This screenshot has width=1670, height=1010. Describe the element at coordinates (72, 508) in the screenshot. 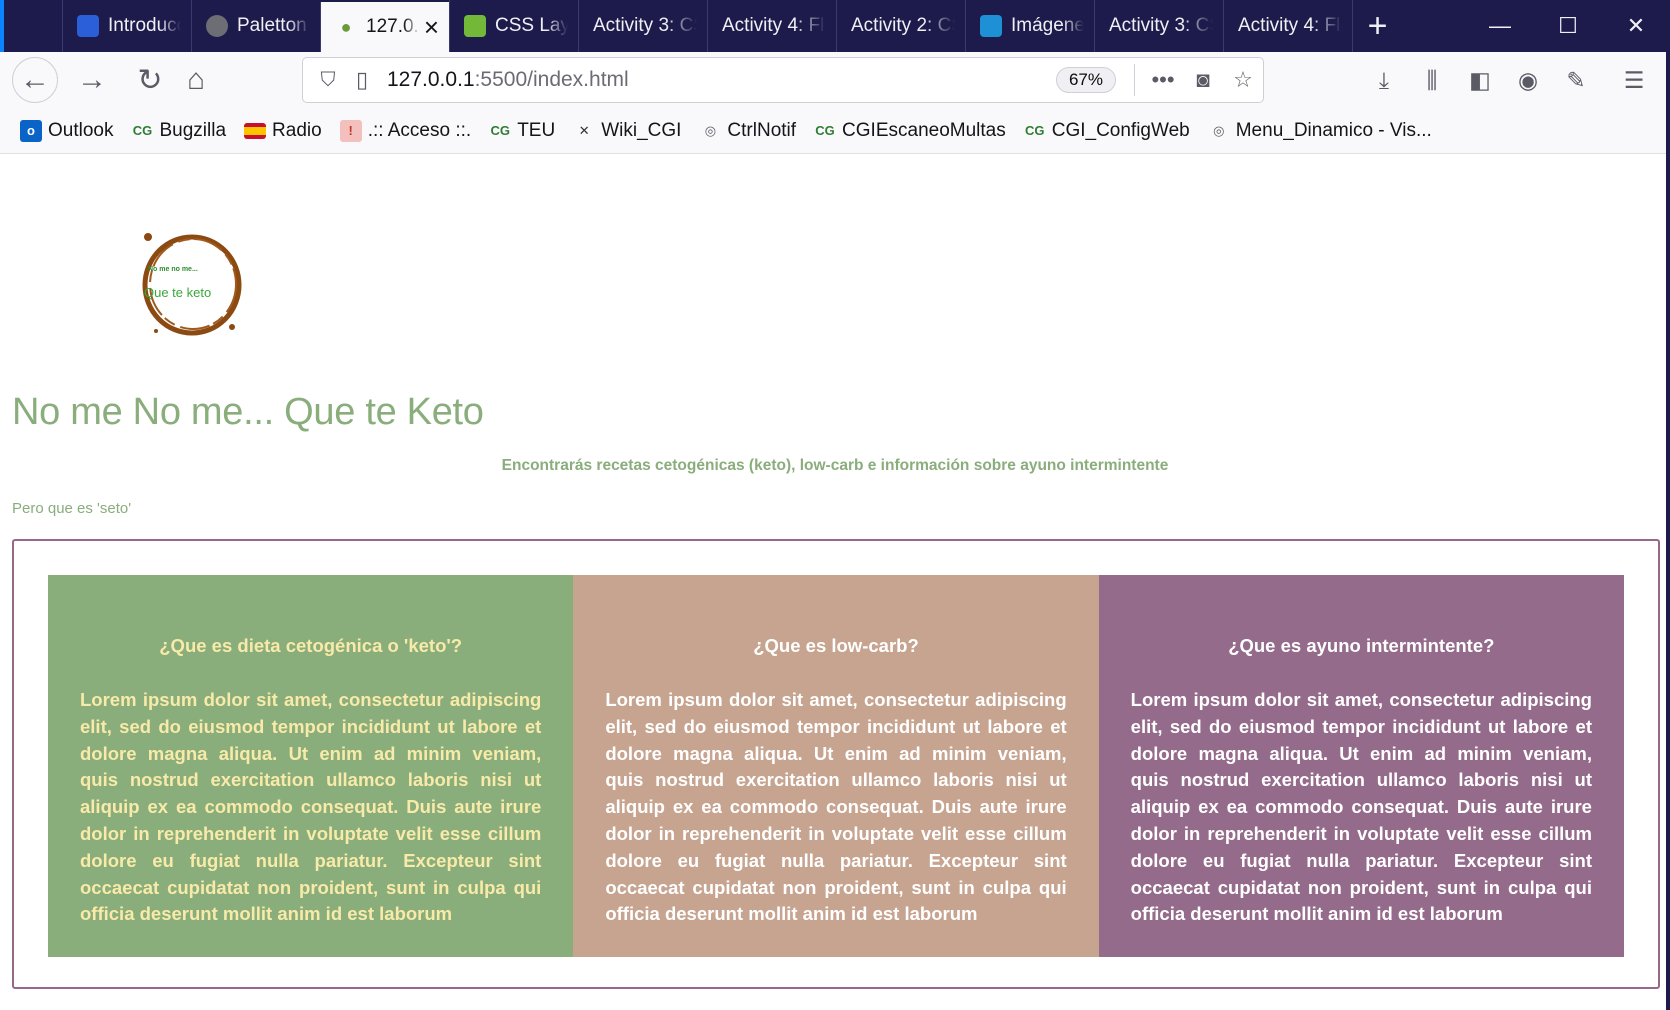

I see `intro-note: Pero que es 'seto'` at that location.